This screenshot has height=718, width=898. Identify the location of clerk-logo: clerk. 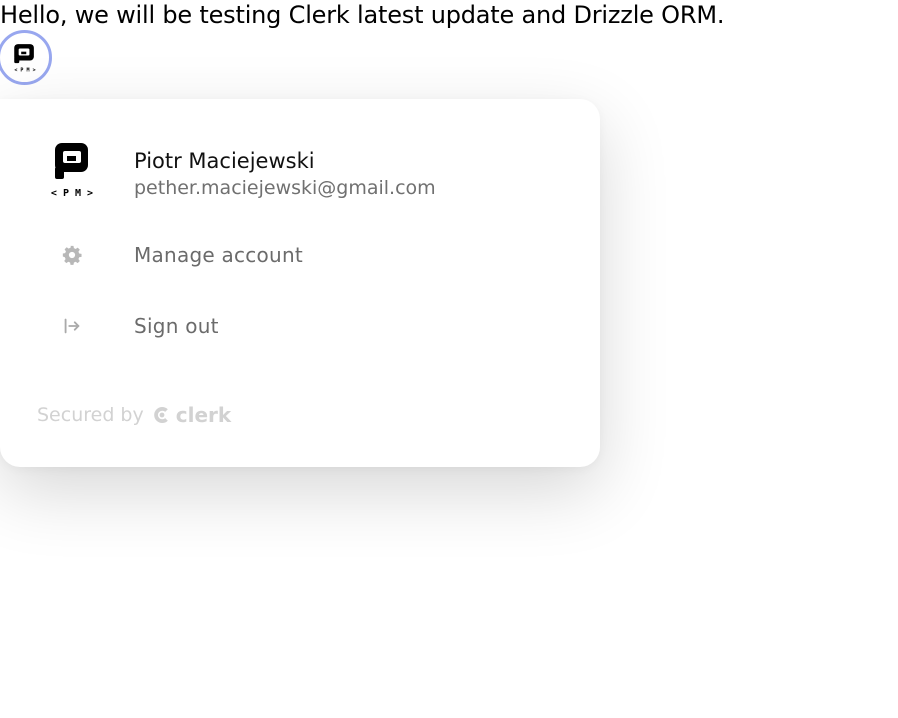
(191, 415).